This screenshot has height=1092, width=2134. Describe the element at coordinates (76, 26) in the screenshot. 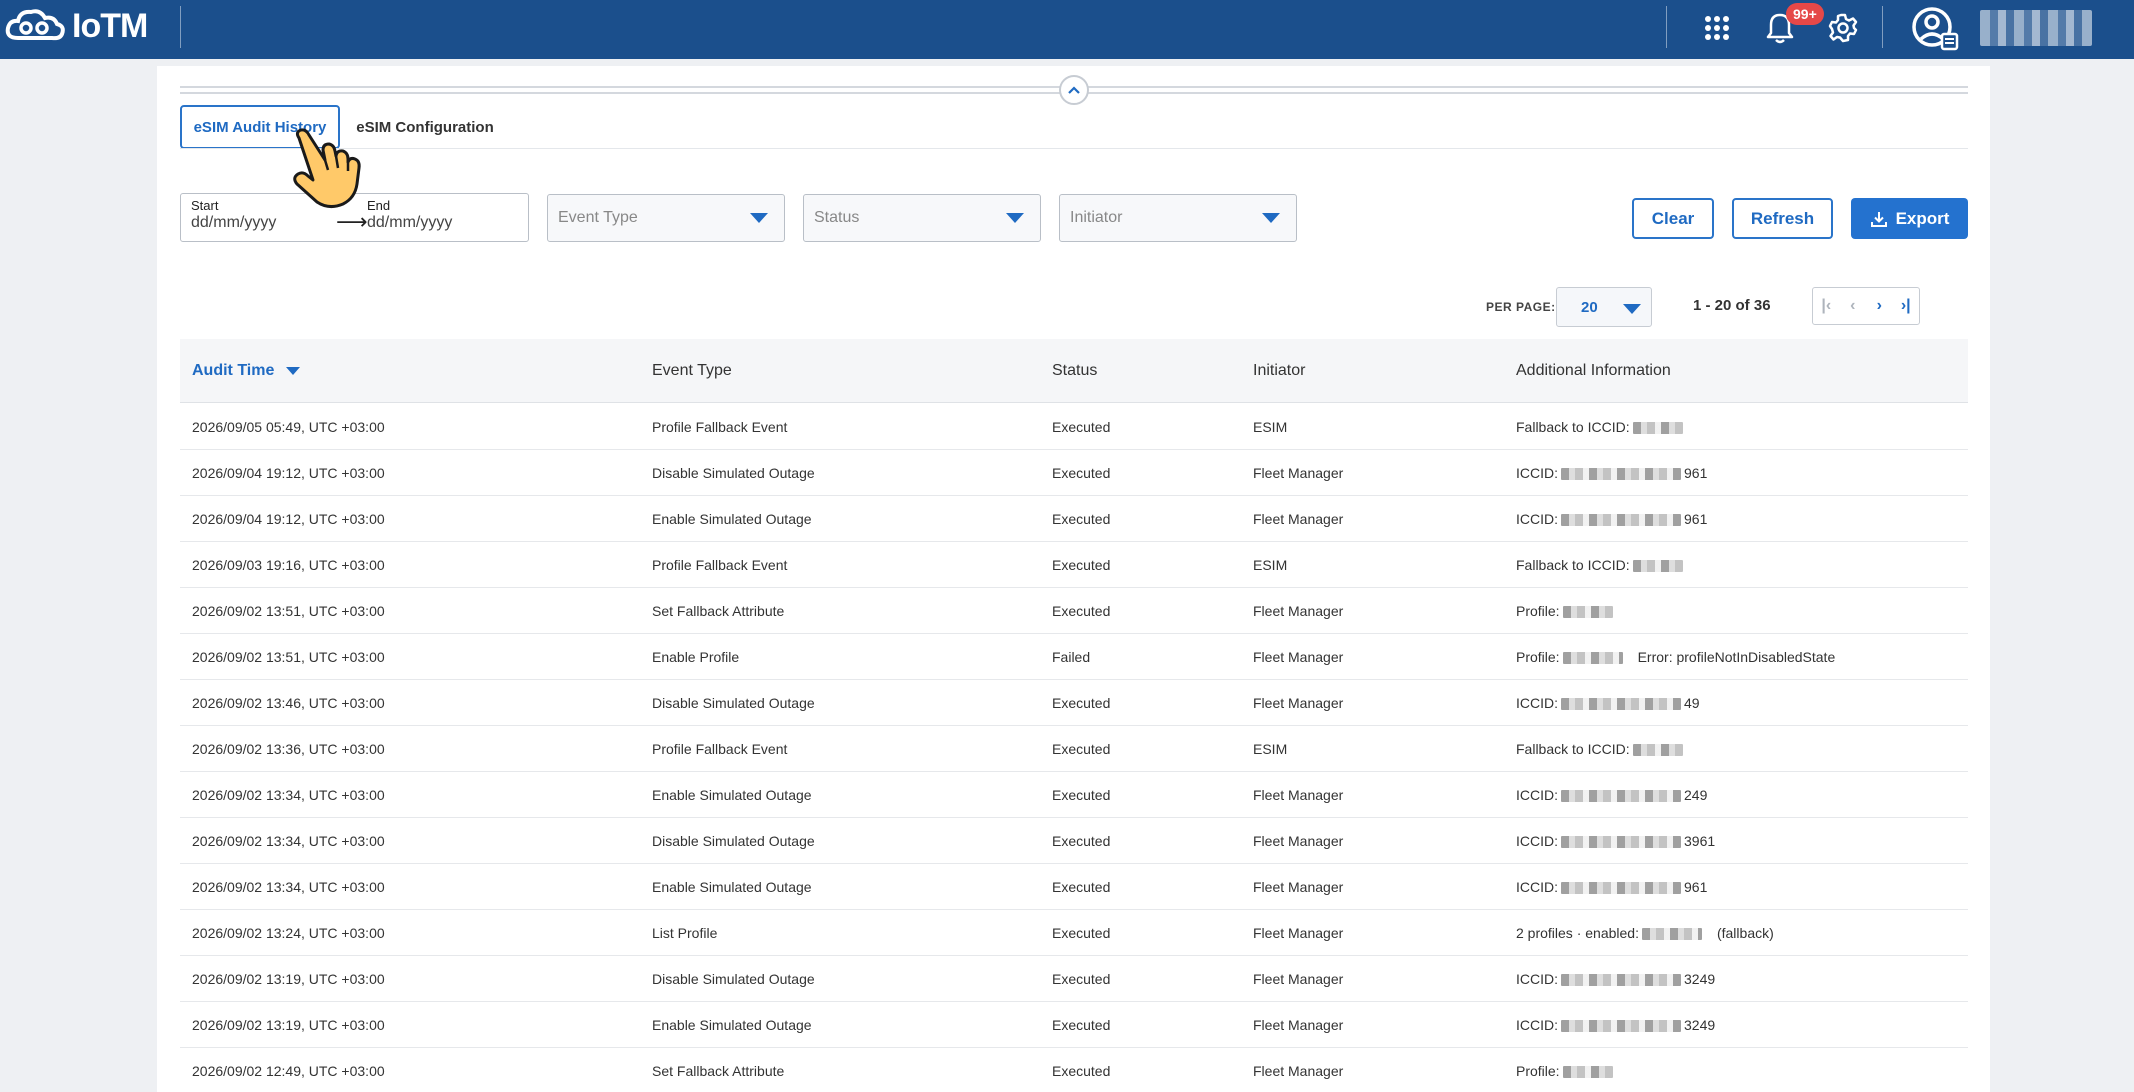

I see `iotm-logo: IoTM` at that location.